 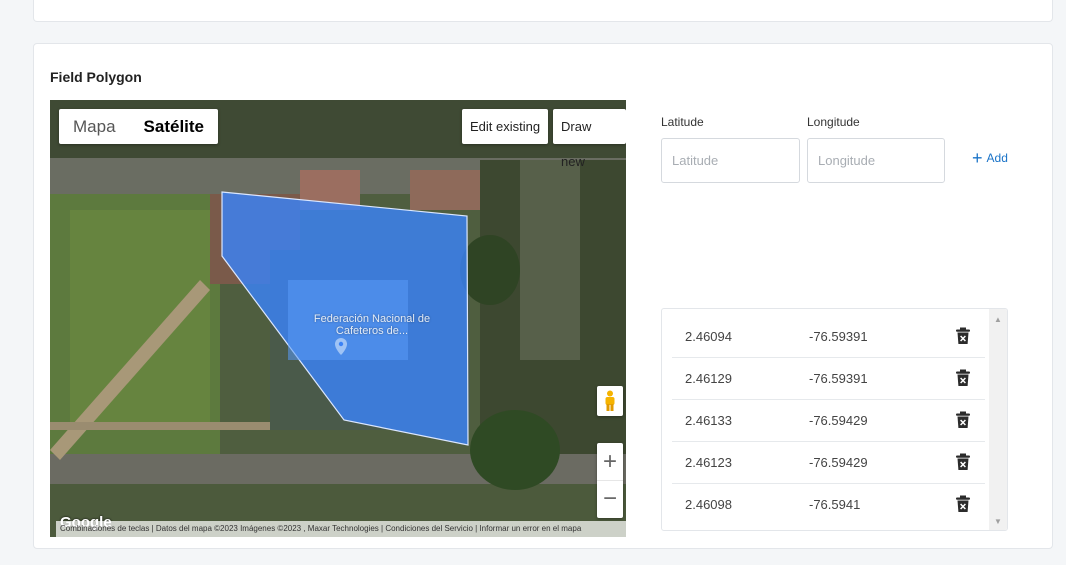 I want to click on list-scrollbar: ▲ ▼, so click(x=998, y=419).